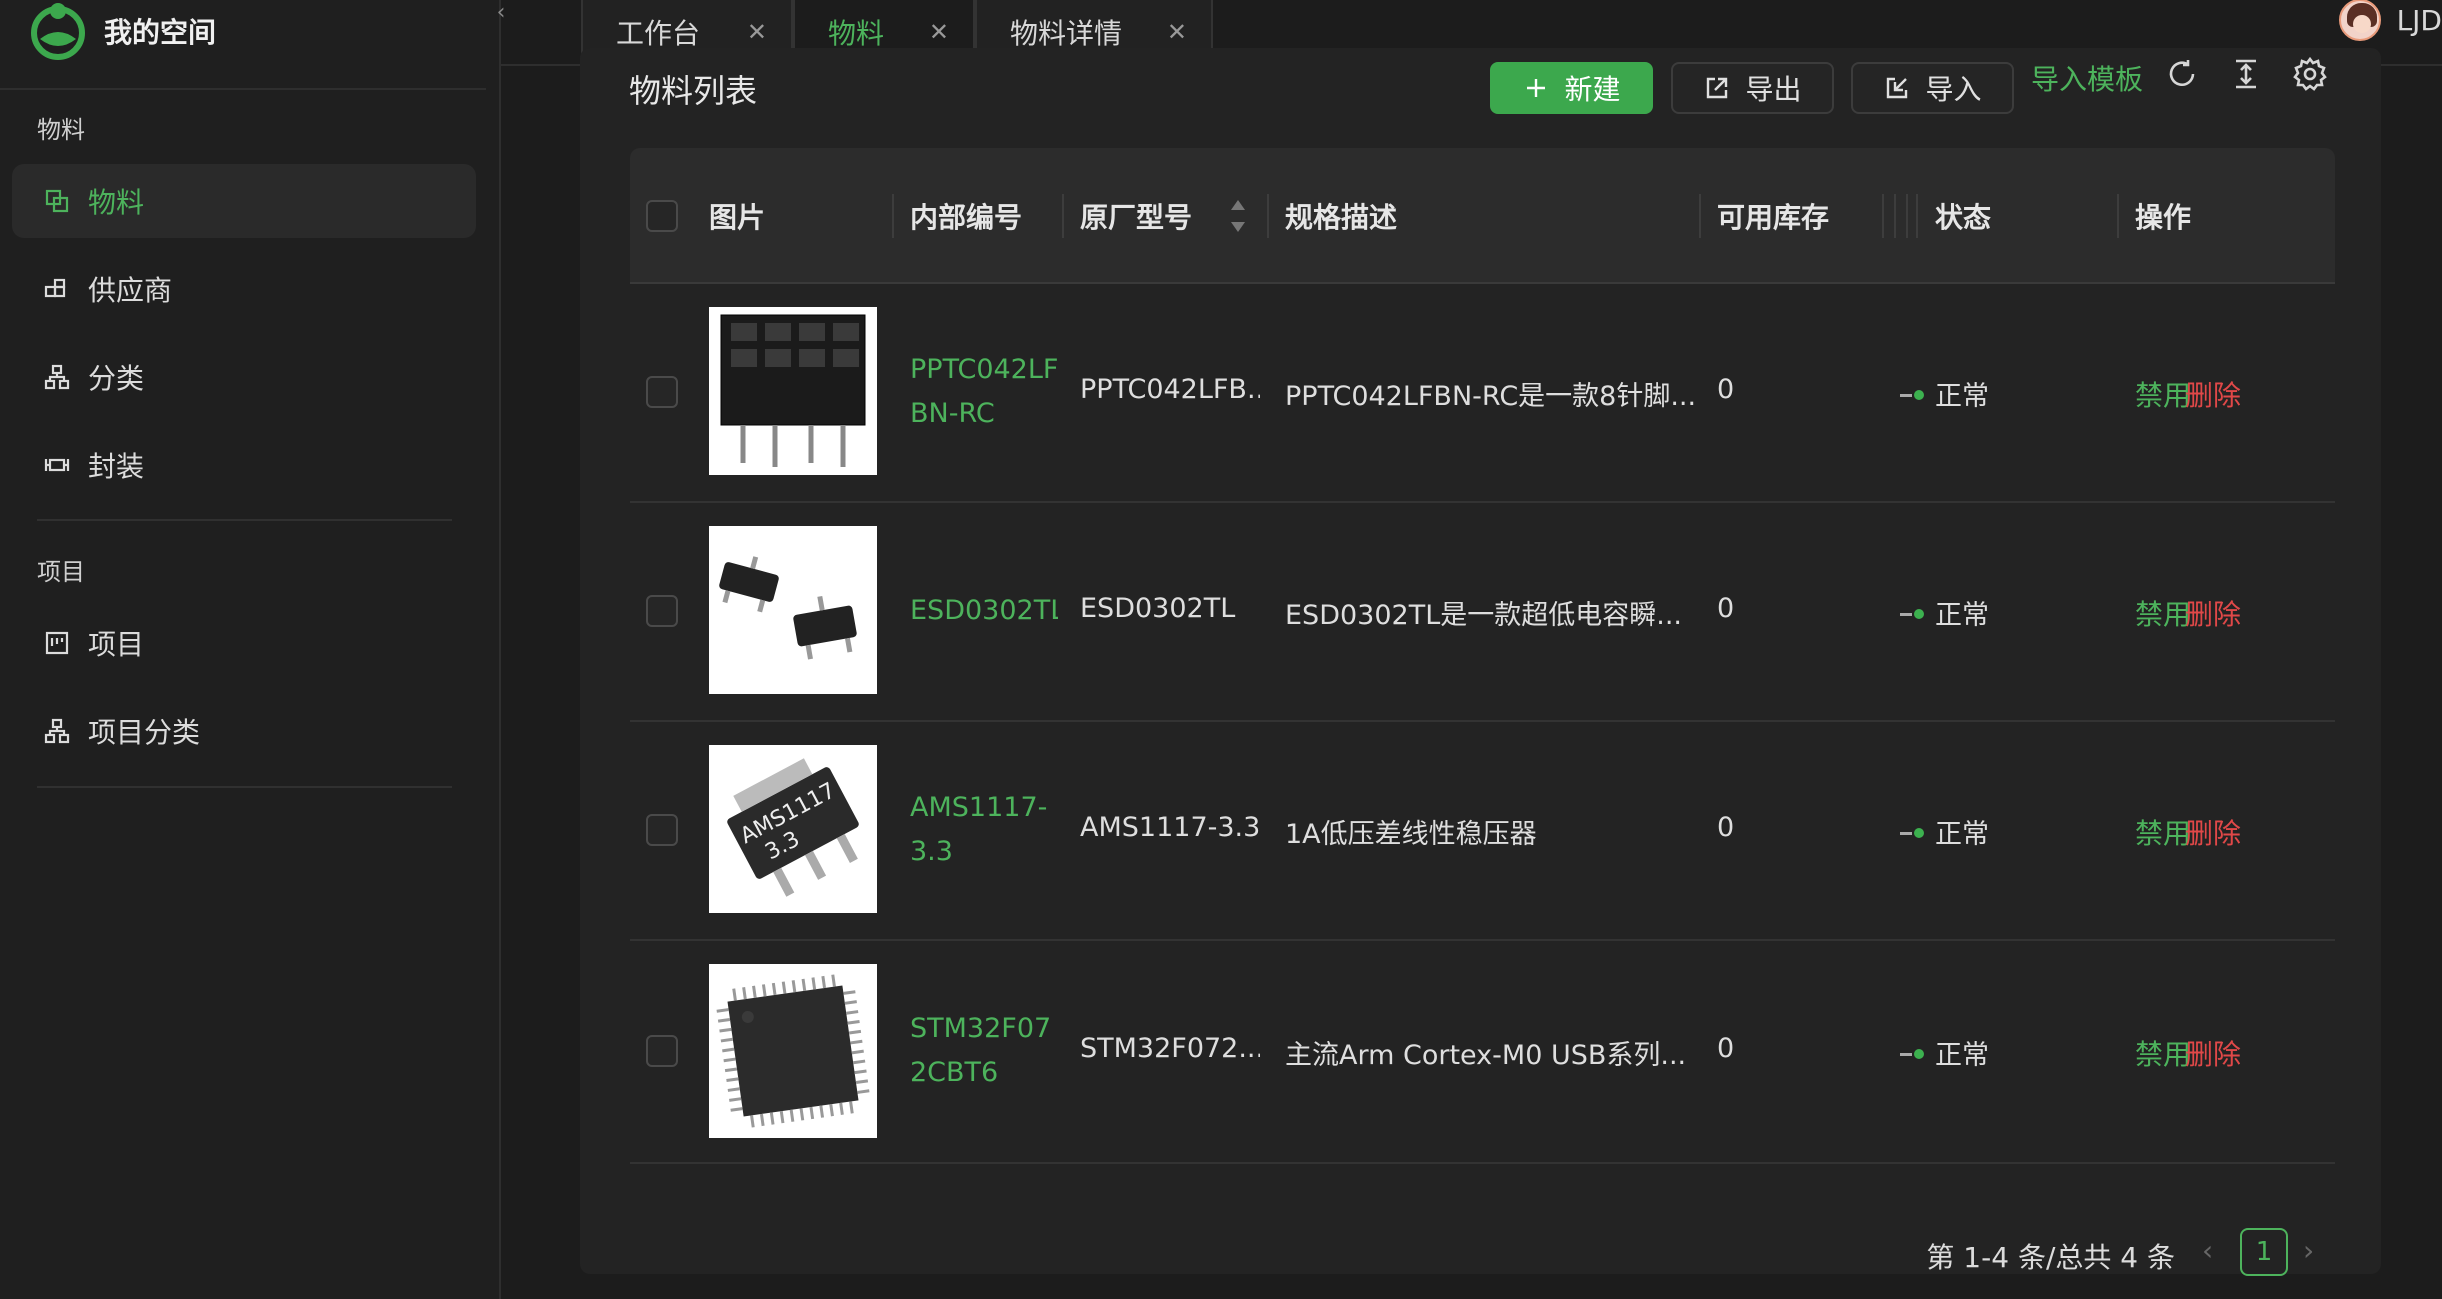 This screenshot has height=1299, width=2442. Describe the element at coordinates (693, 91) in the screenshot. I see `page-title: 物料列表` at that location.